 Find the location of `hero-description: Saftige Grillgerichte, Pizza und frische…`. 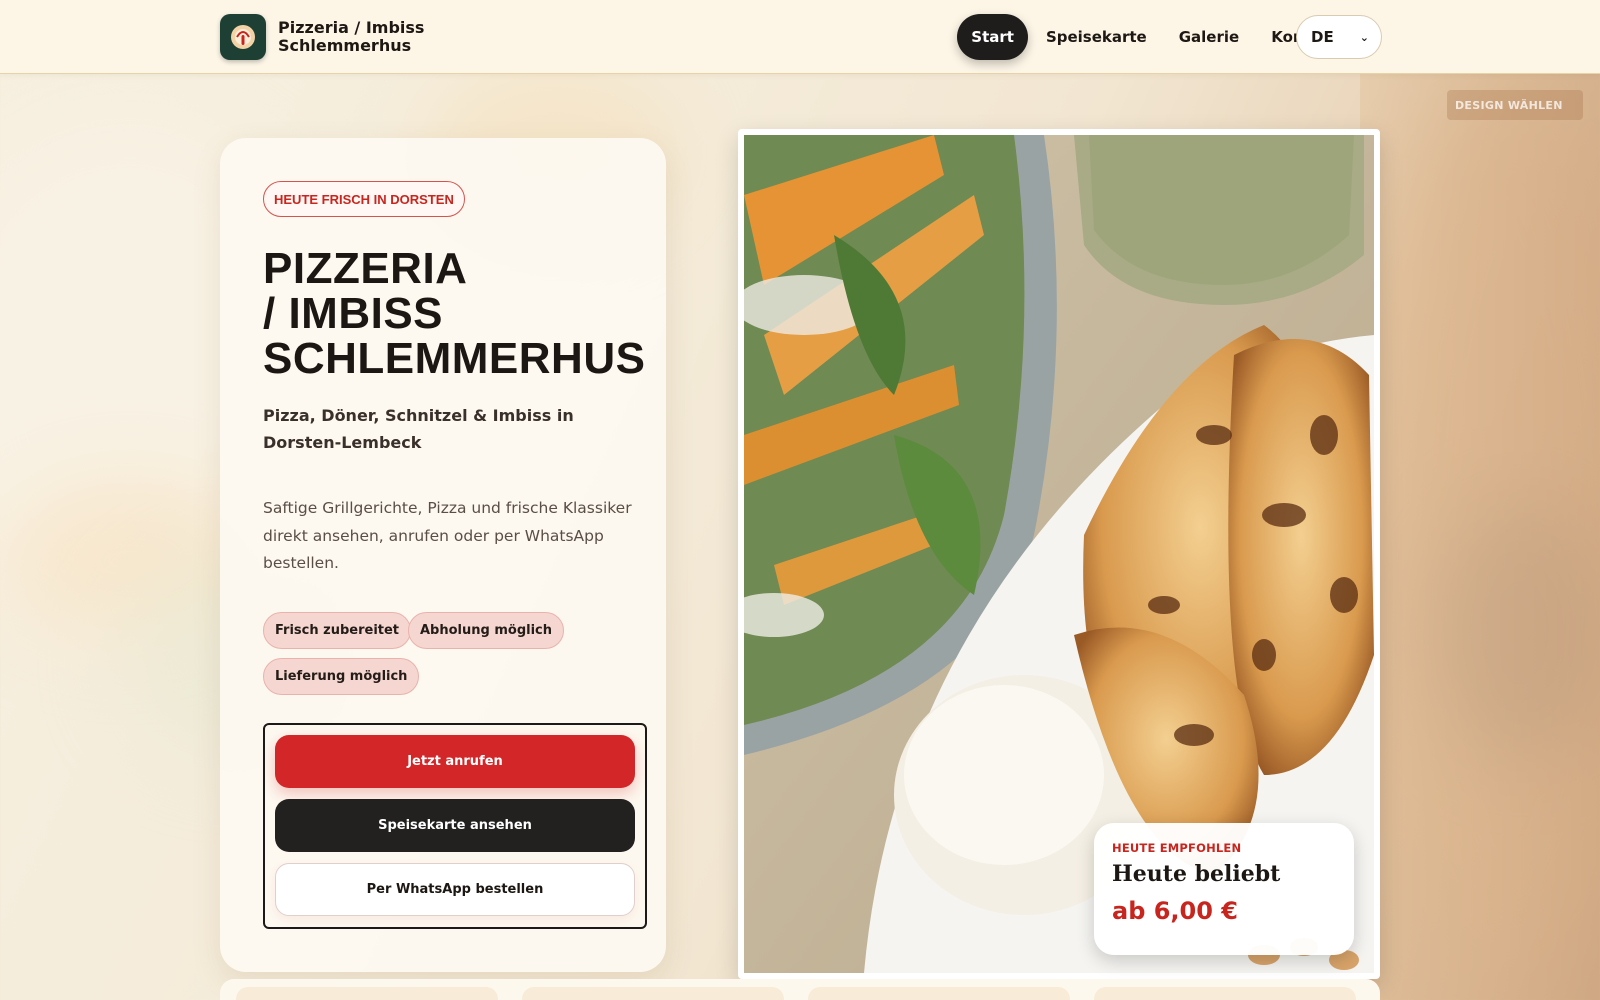

hero-description: Saftige Grillgerichte, Pizza und frische… is located at coordinates (447, 535).